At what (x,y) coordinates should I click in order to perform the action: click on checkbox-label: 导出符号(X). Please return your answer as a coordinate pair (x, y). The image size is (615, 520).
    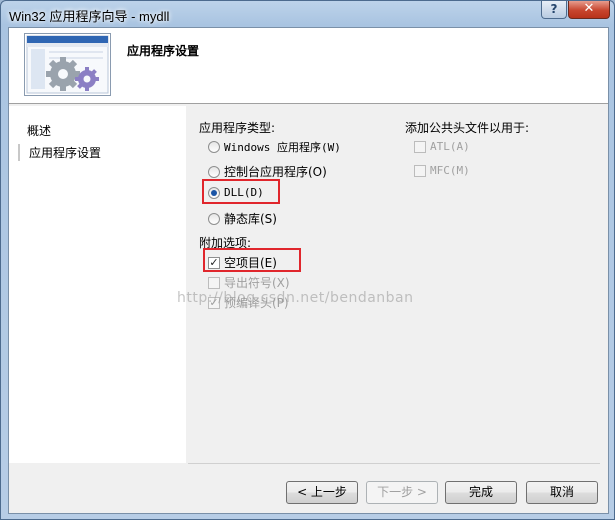
    Looking at the image, I should click on (257, 283).